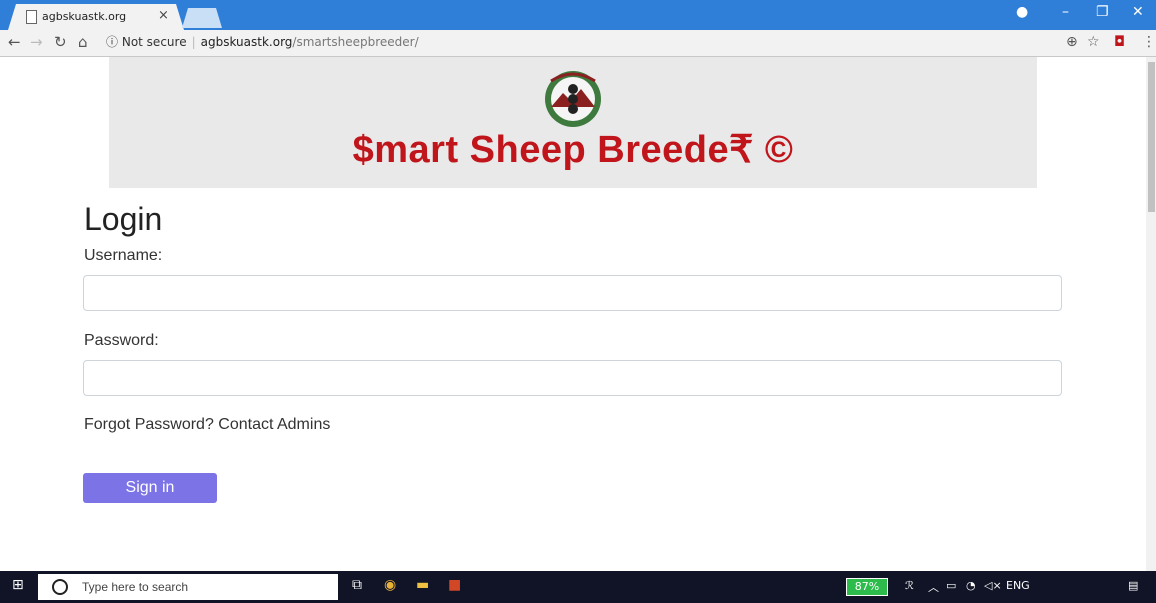 The width and height of the screenshot is (1156, 603). Describe the element at coordinates (150, 488) in the screenshot. I see `sign-in-button: Sign in` at that location.